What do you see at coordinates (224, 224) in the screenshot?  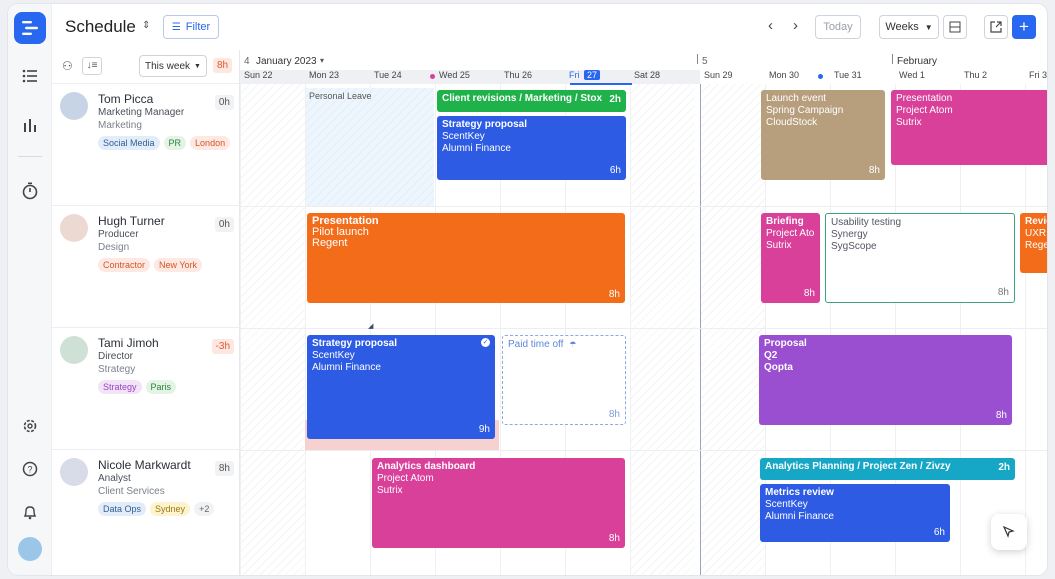 I see `person-hours: 0h` at bounding box center [224, 224].